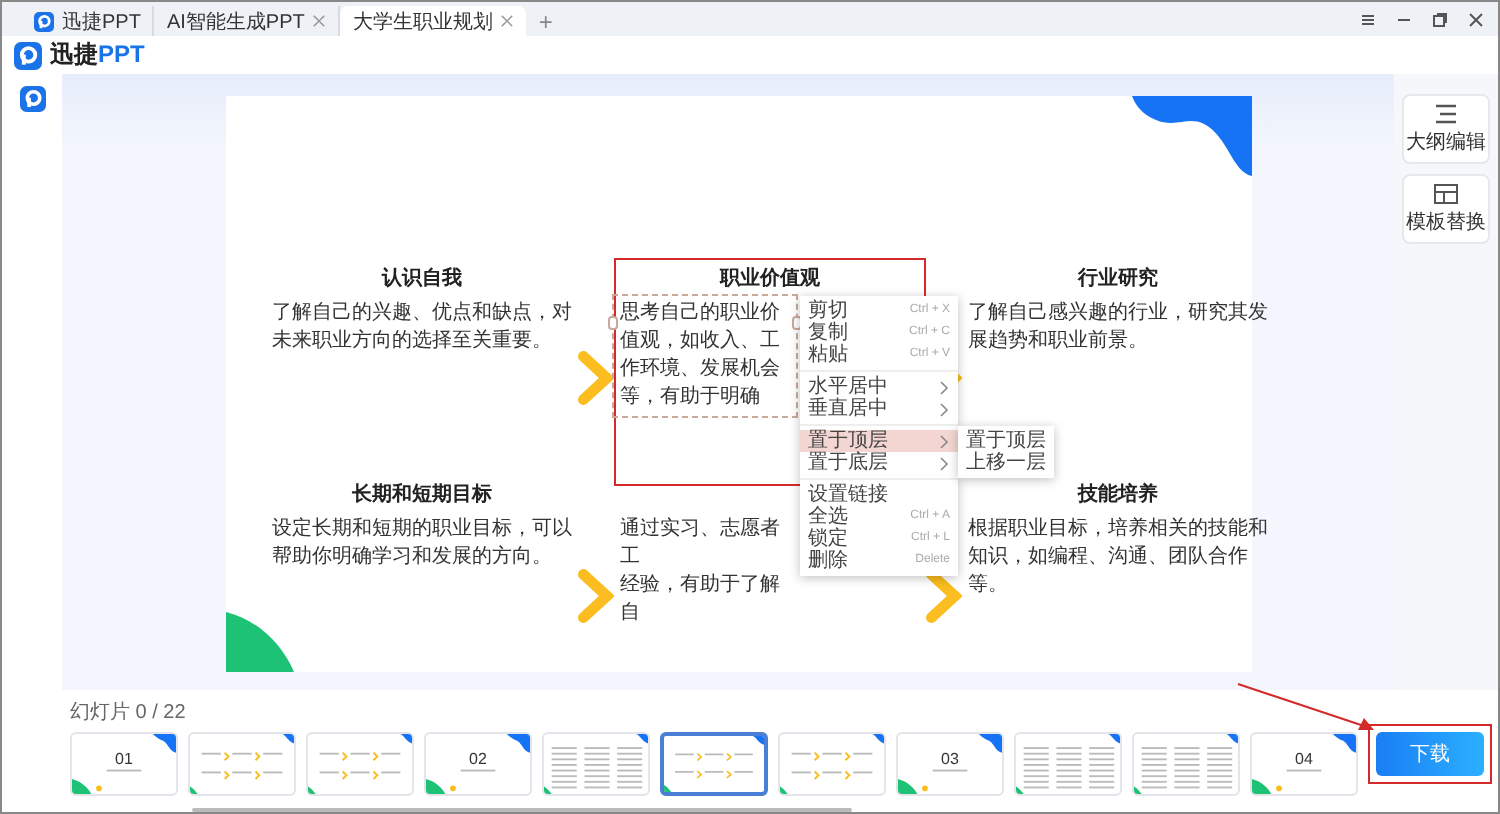 The image size is (1500, 814). What do you see at coordinates (1006, 463) in the screenshot?
I see `menu-item: 上移一层` at bounding box center [1006, 463].